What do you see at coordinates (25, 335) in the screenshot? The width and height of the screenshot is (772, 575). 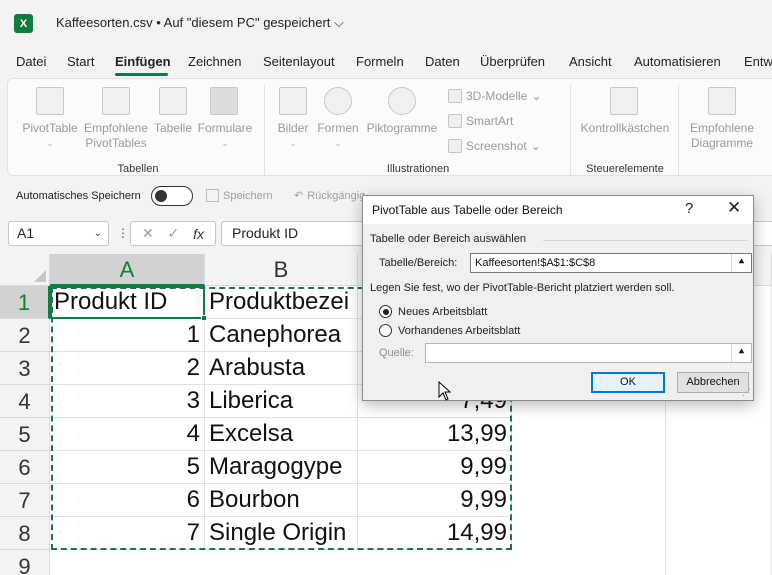 I see `row-header-2: 2` at bounding box center [25, 335].